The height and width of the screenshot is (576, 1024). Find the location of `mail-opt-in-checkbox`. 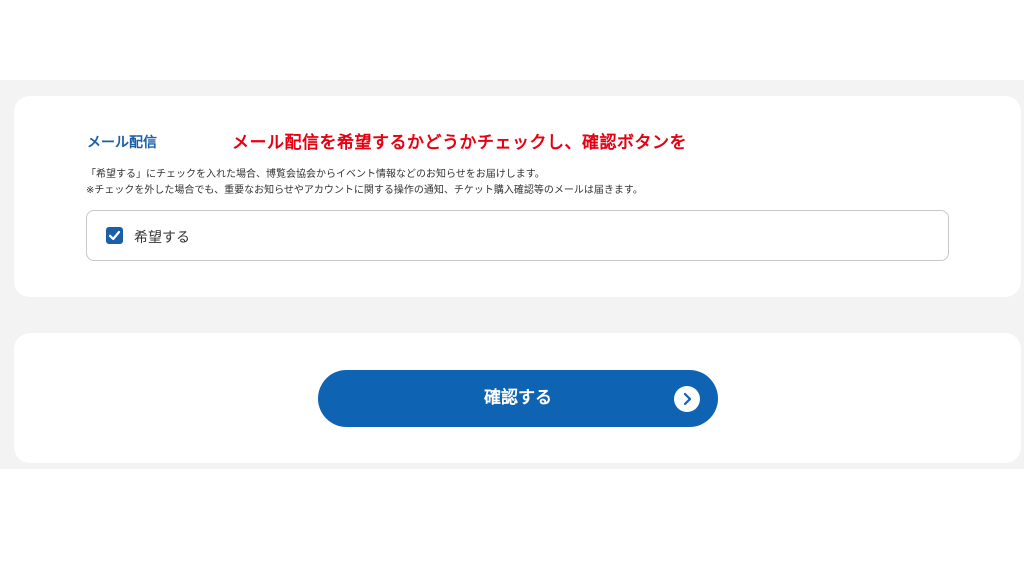

mail-opt-in-checkbox is located at coordinates (114, 235).